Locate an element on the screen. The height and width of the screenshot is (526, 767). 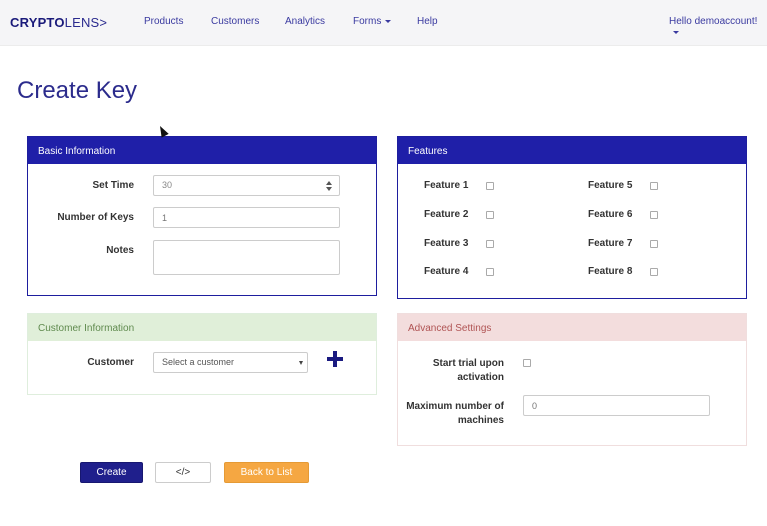
customer-select: Select a customer is located at coordinates (230, 362).